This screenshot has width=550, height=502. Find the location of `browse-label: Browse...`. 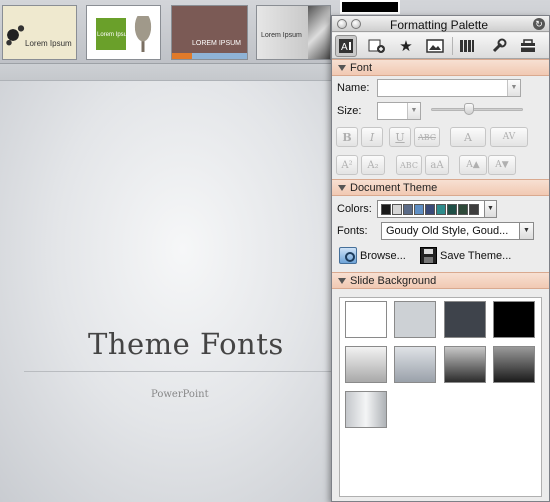

browse-label: Browse... is located at coordinates (383, 255).